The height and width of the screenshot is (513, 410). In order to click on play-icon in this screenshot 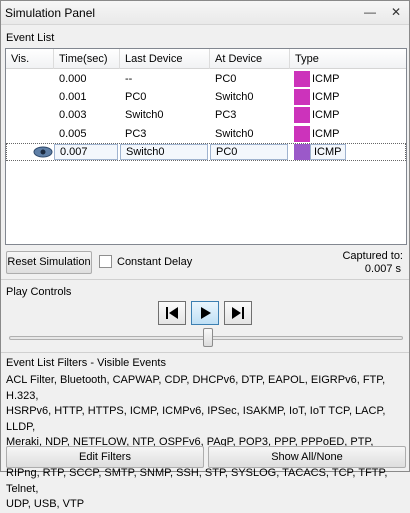, I will do `click(206, 313)`.